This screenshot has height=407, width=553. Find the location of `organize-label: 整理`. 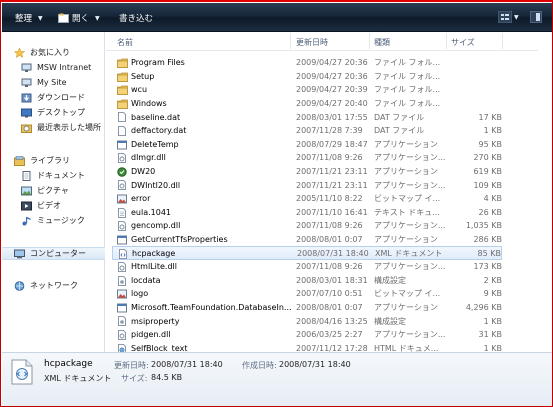

organize-label: 整理 is located at coordinates (24, 19).